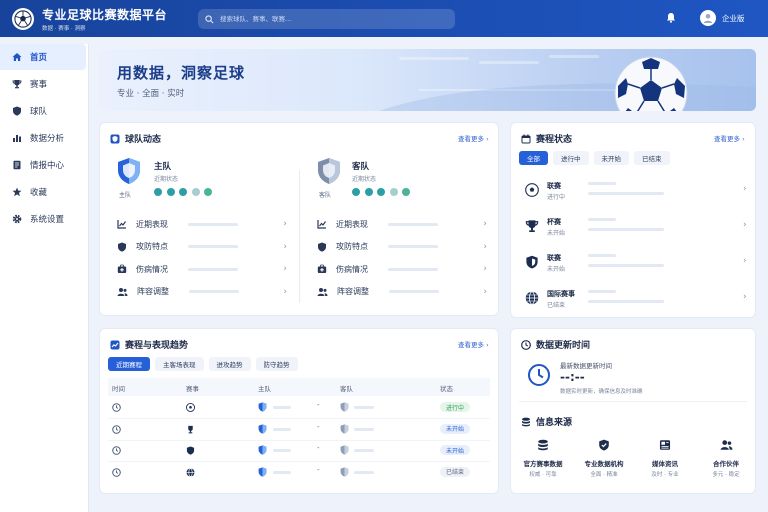  What do you see at coordinates (44, 278) in the screenshot?
I see `sidebar: 首页 赛事 球队 数据分析 情报中心 收藏 系统设置` at bounding box center [44, 278].